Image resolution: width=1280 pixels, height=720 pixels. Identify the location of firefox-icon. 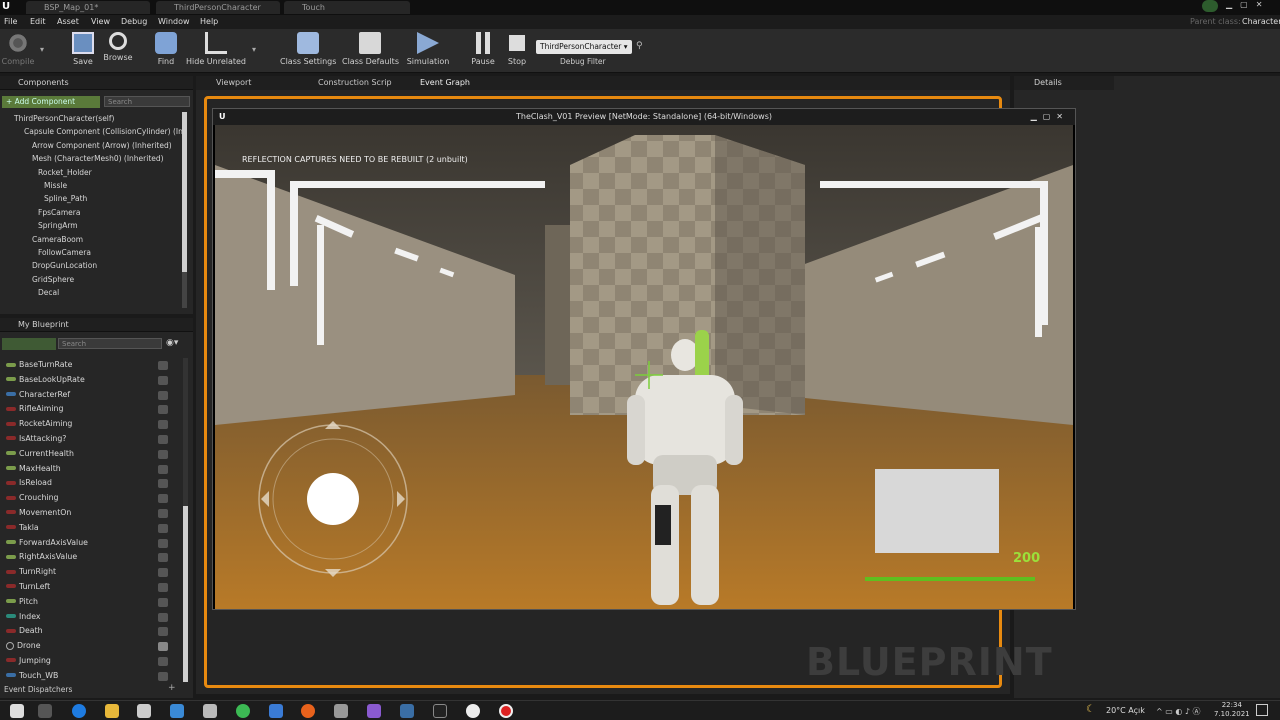
(308, 711).